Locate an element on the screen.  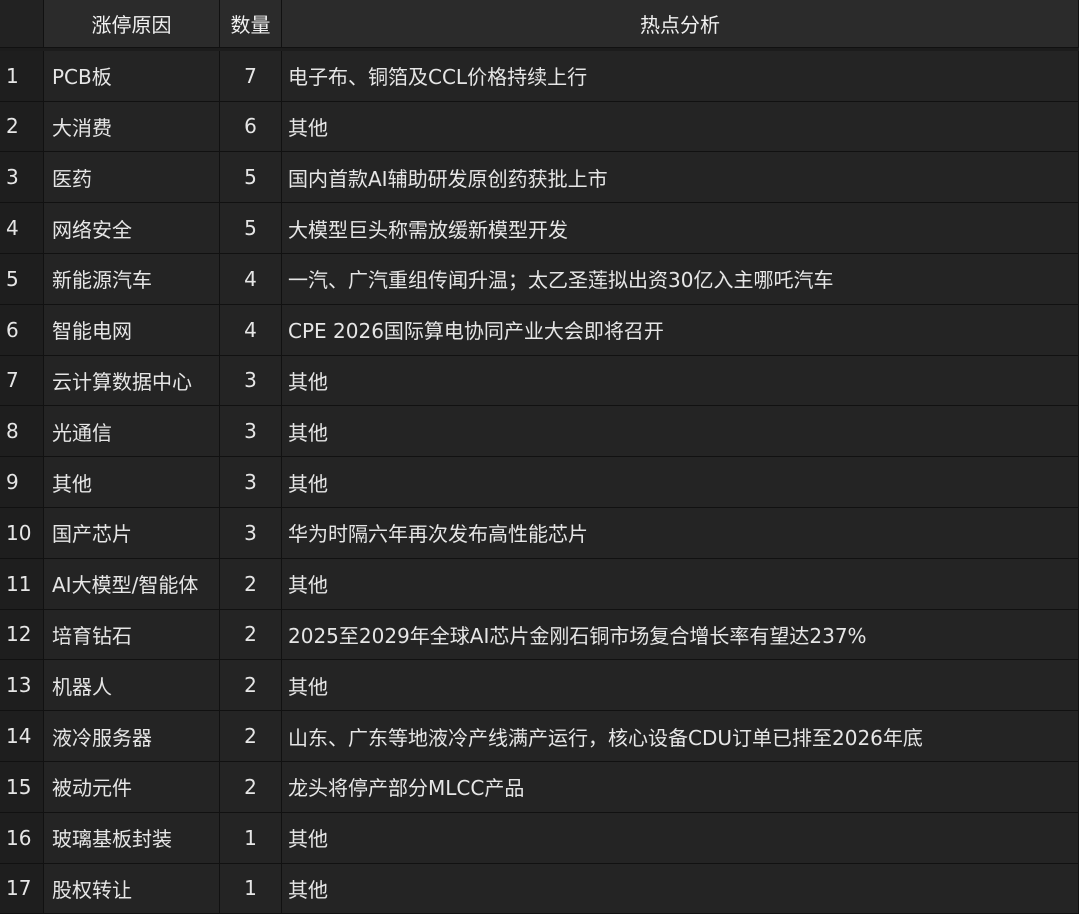
analysis-cell: 华为时隔六年再次发布高性能芯片 is located at coordinates (680, 533).